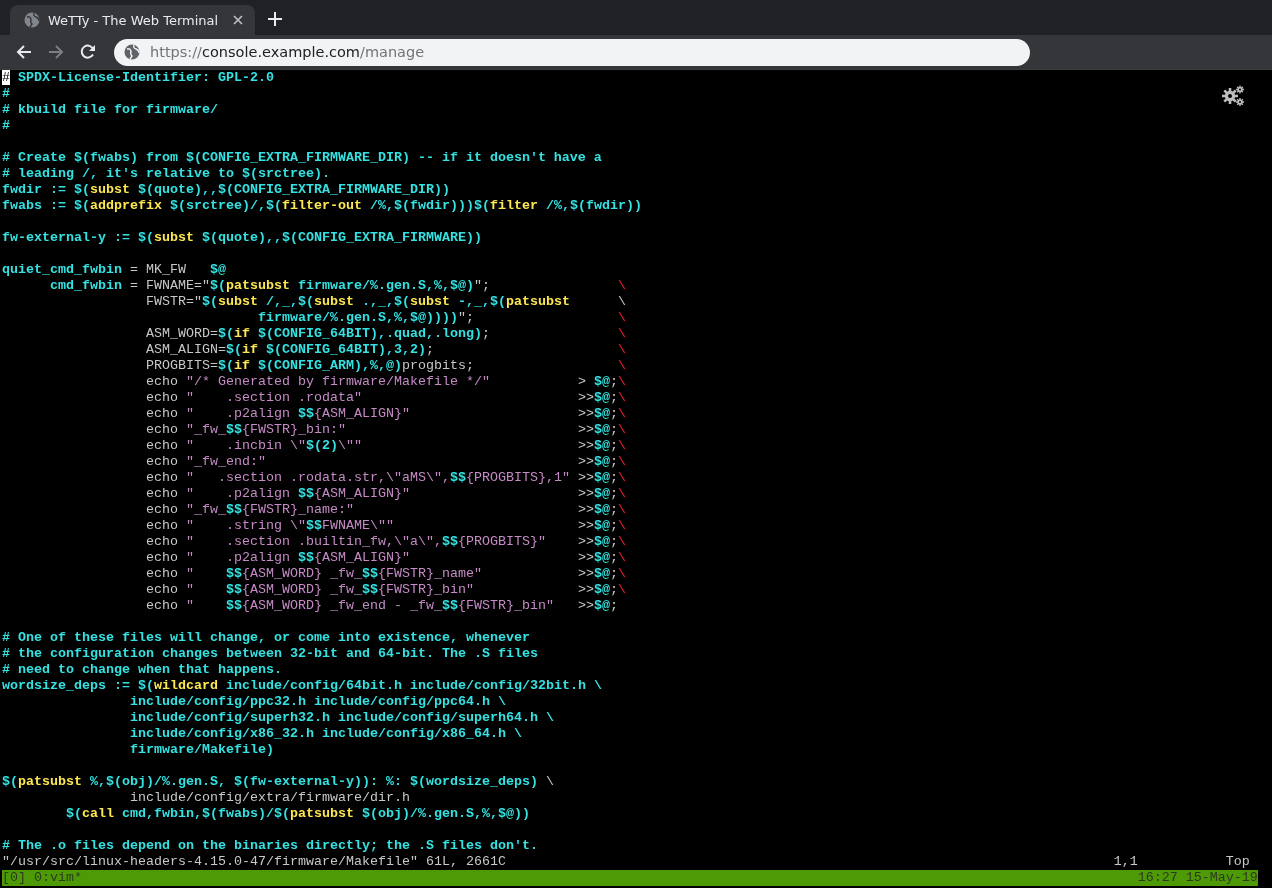 This screenshot has height=888, width=1272. I want to click on code-line: echo " .incbin \"$(2)\"" >>$@;\, so click(385, 446).